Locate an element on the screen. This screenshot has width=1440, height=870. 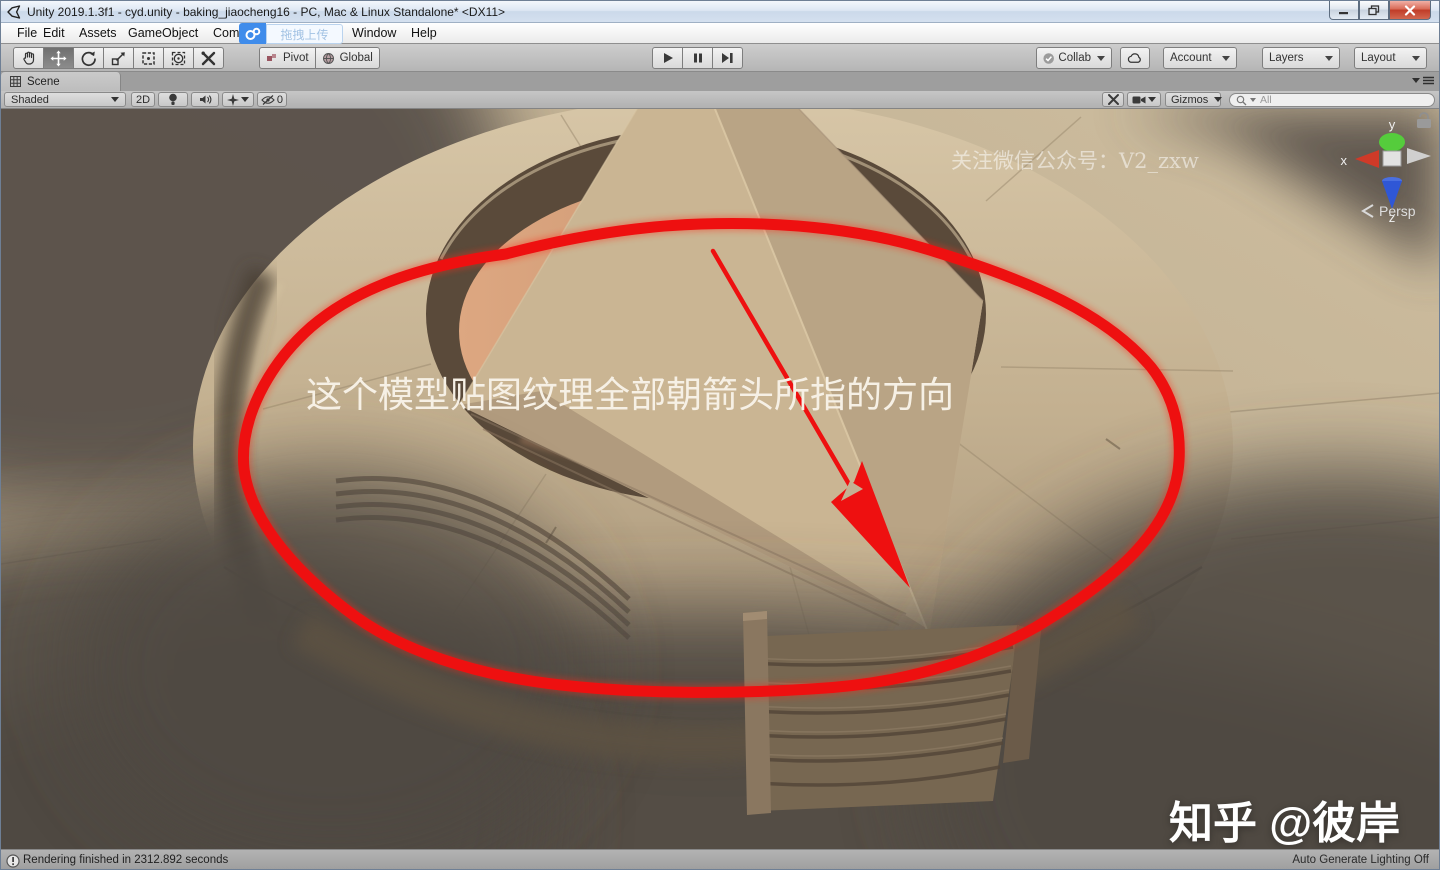
pivot-toggle-button: Pivot is located at coordinates (287, 58).